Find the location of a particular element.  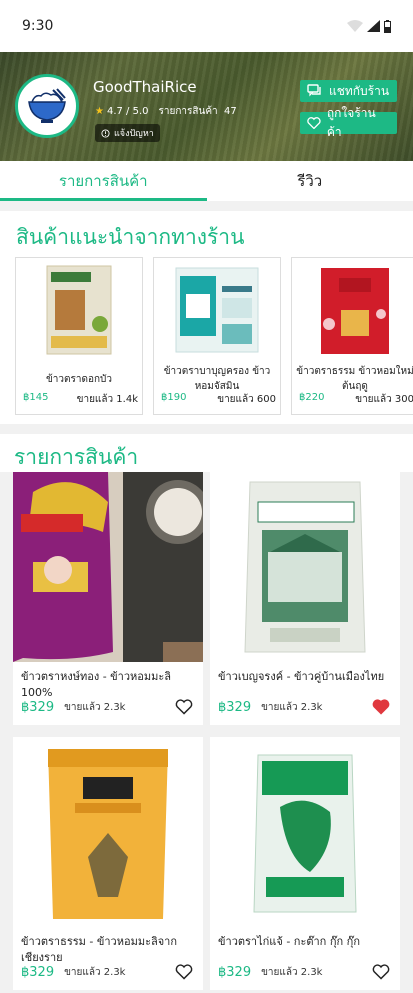

alert-circle-icon is located at coordinates (105, 133).